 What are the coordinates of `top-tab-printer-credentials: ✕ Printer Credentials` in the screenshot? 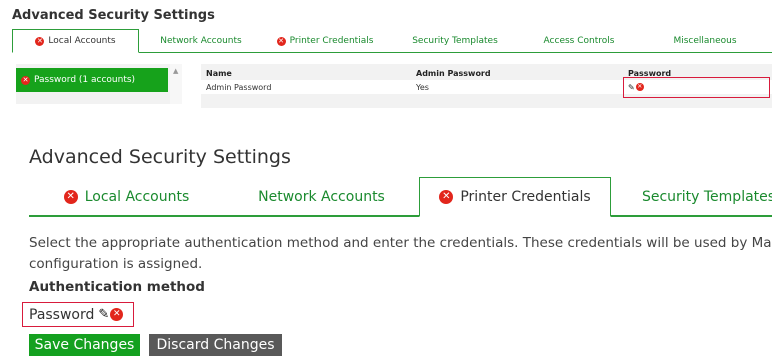 It's located at (325, 41).